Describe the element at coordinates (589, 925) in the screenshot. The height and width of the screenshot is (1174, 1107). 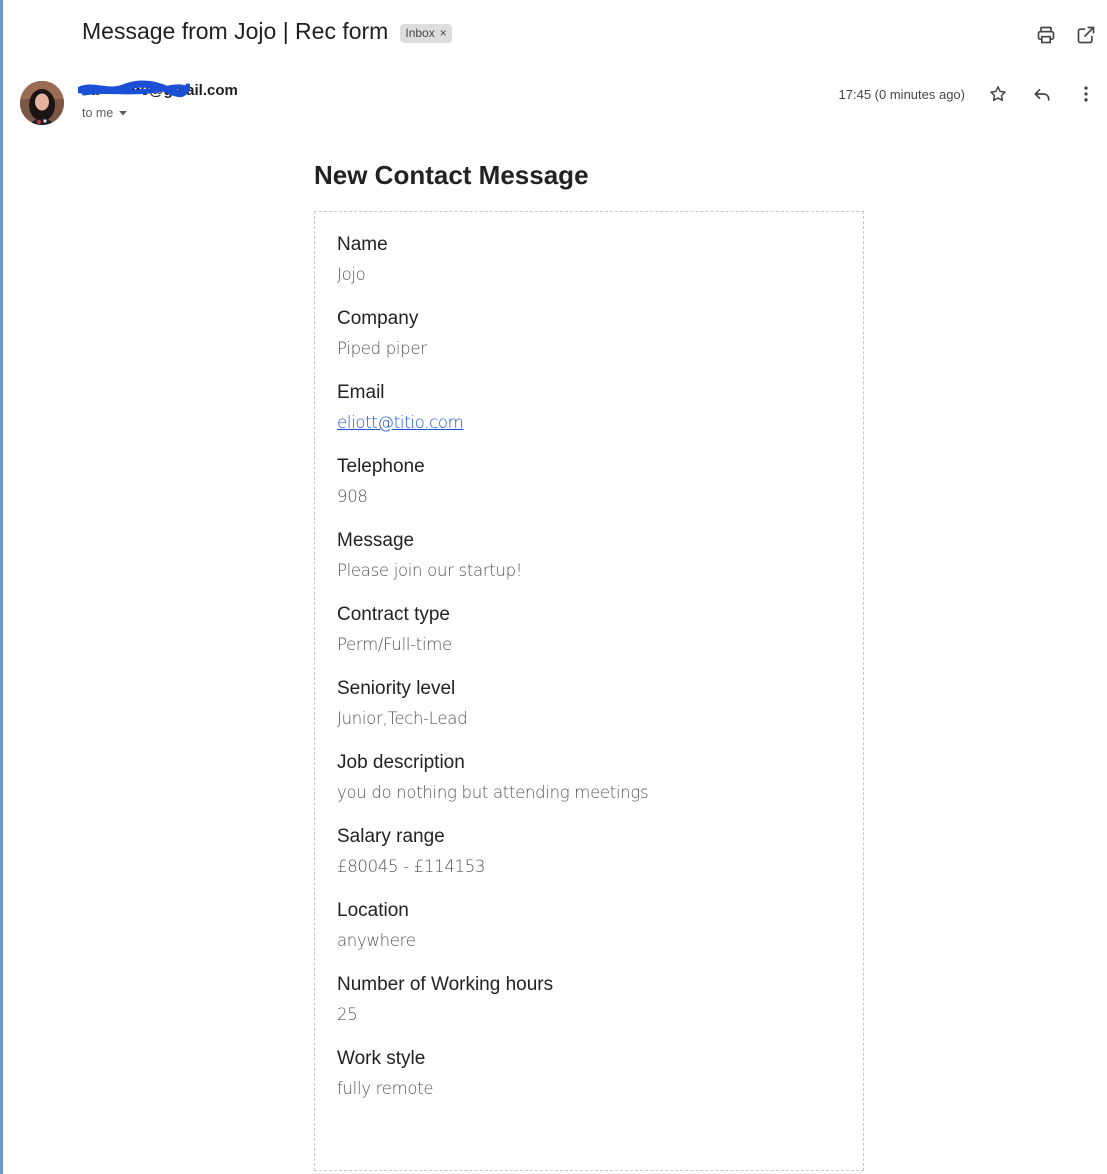
I see `field-location: Location anywhere` at that location.